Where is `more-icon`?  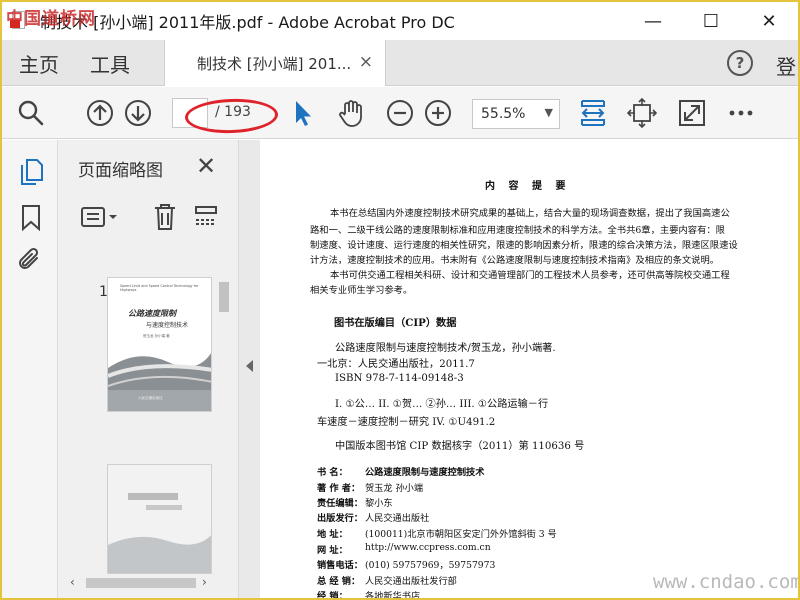 more-icon is located at coordinates (741, 113).